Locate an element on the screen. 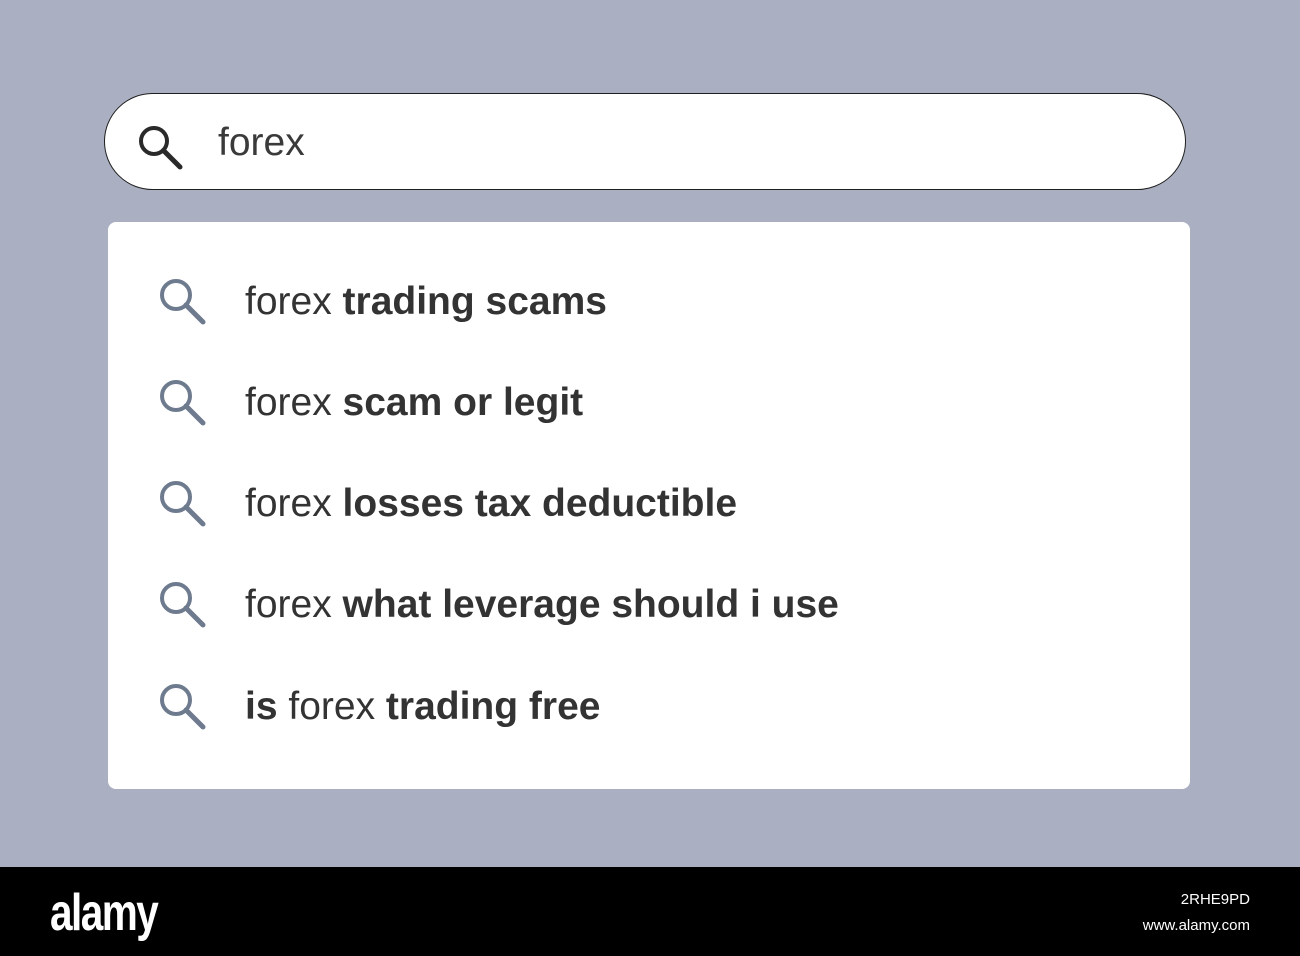 This screenshot has height=956, width=1300. suggestion-item: forex what leverage should i use is located at coordinates (649, 603).